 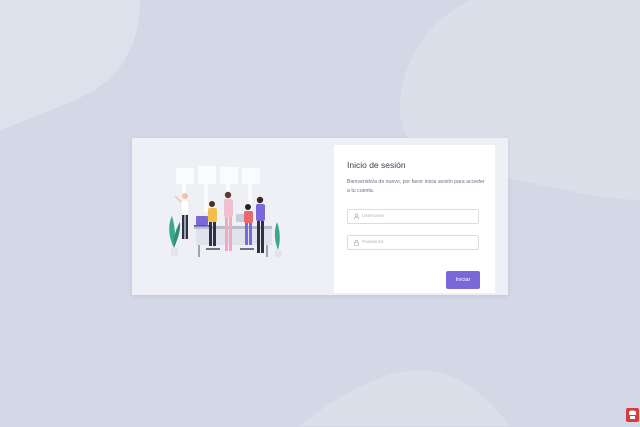 What do you see at coordinates (418, 216) in the screenshot?
I see `username-input` at bounding box center [418, 216].